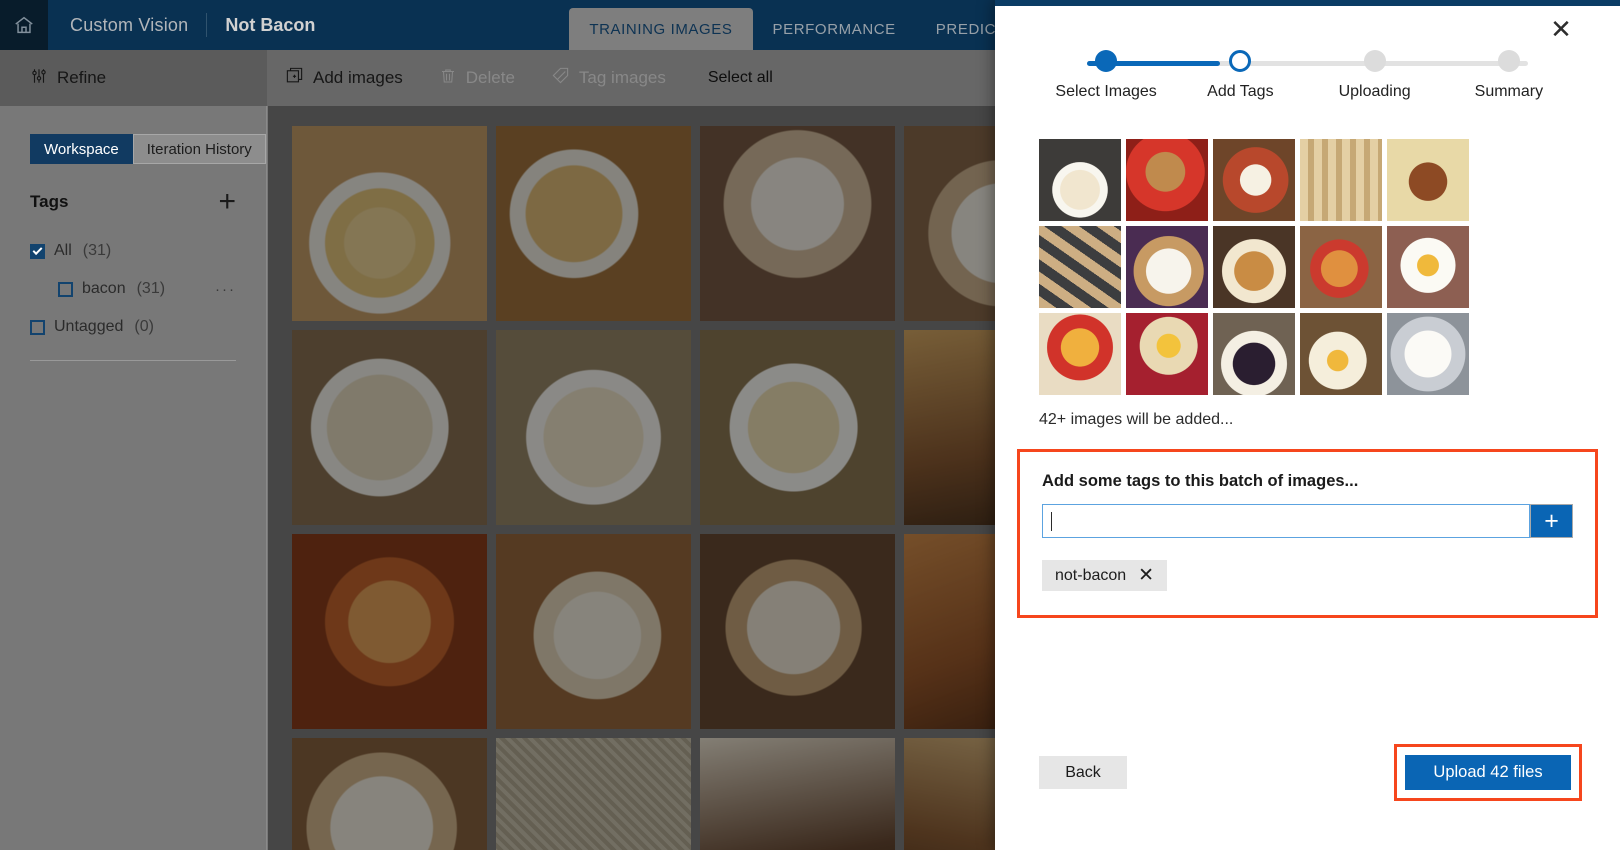 Image resolution: width=1620 pixels, height=850 pixels. Describe the element at coordinates (1307, 790) in the screenshot. I see `panel-footer: Back Upload 42 files` at that location.